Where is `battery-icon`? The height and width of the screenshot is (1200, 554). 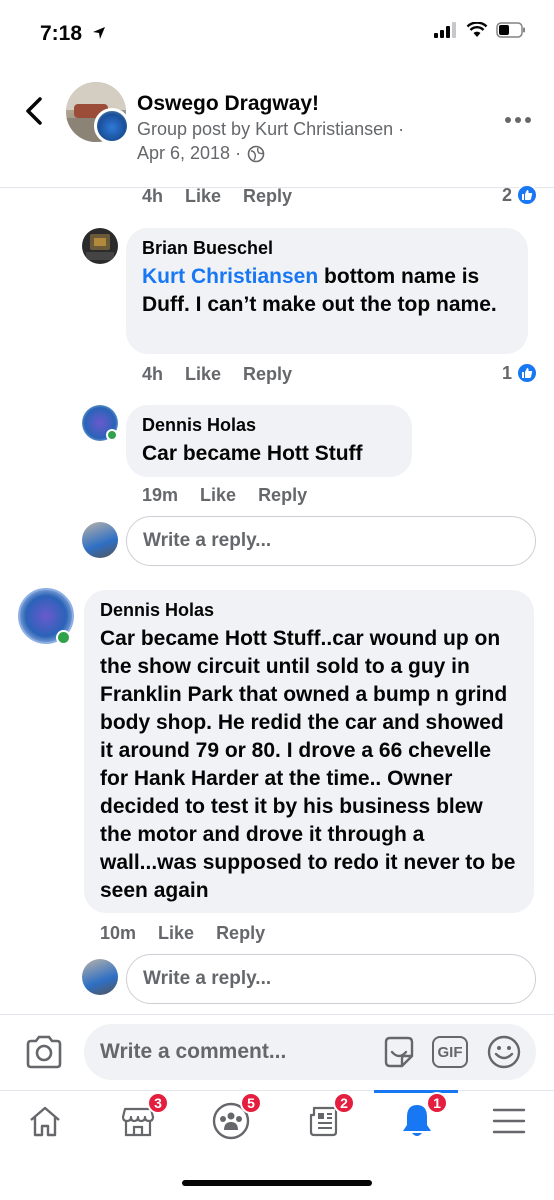
battery-icon is located at coordinates (510, 30).